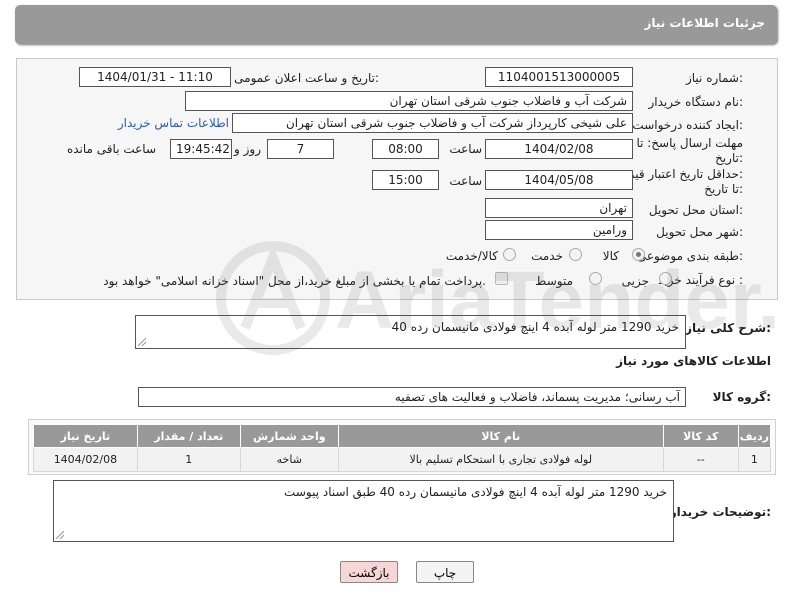 This screenshot has height=598, width=788. I want to click on page-header: جزئیات اطلاعات نیاز, so click(396, 24).